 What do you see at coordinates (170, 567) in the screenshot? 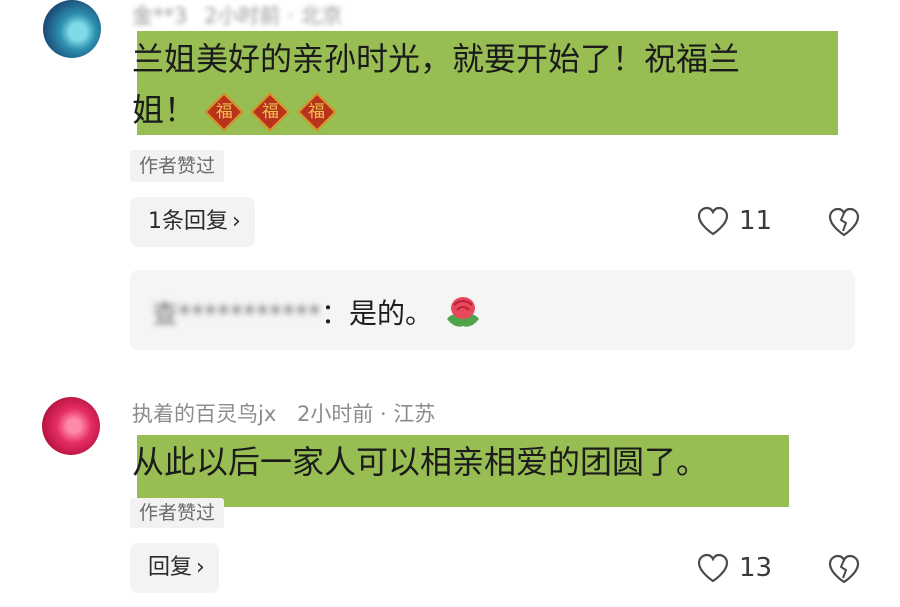
I see `reply-label: 回复` at bounding box center [170, 567].